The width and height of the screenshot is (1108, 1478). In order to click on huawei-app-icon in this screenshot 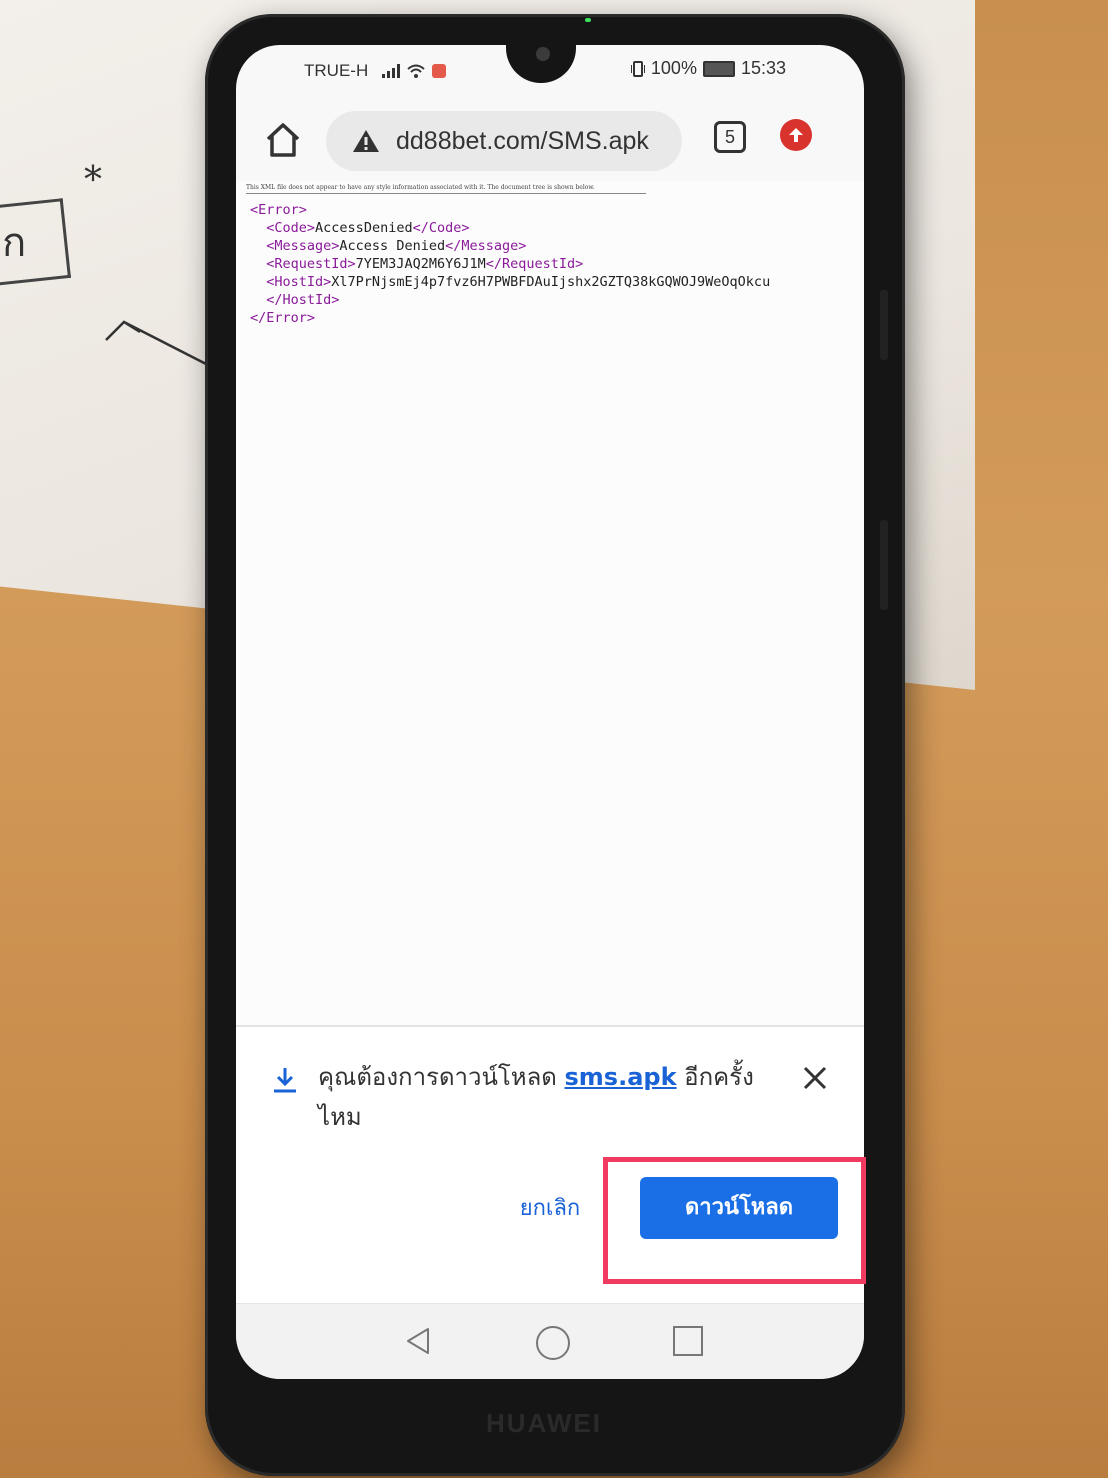, I will do `click(439, 71)`.